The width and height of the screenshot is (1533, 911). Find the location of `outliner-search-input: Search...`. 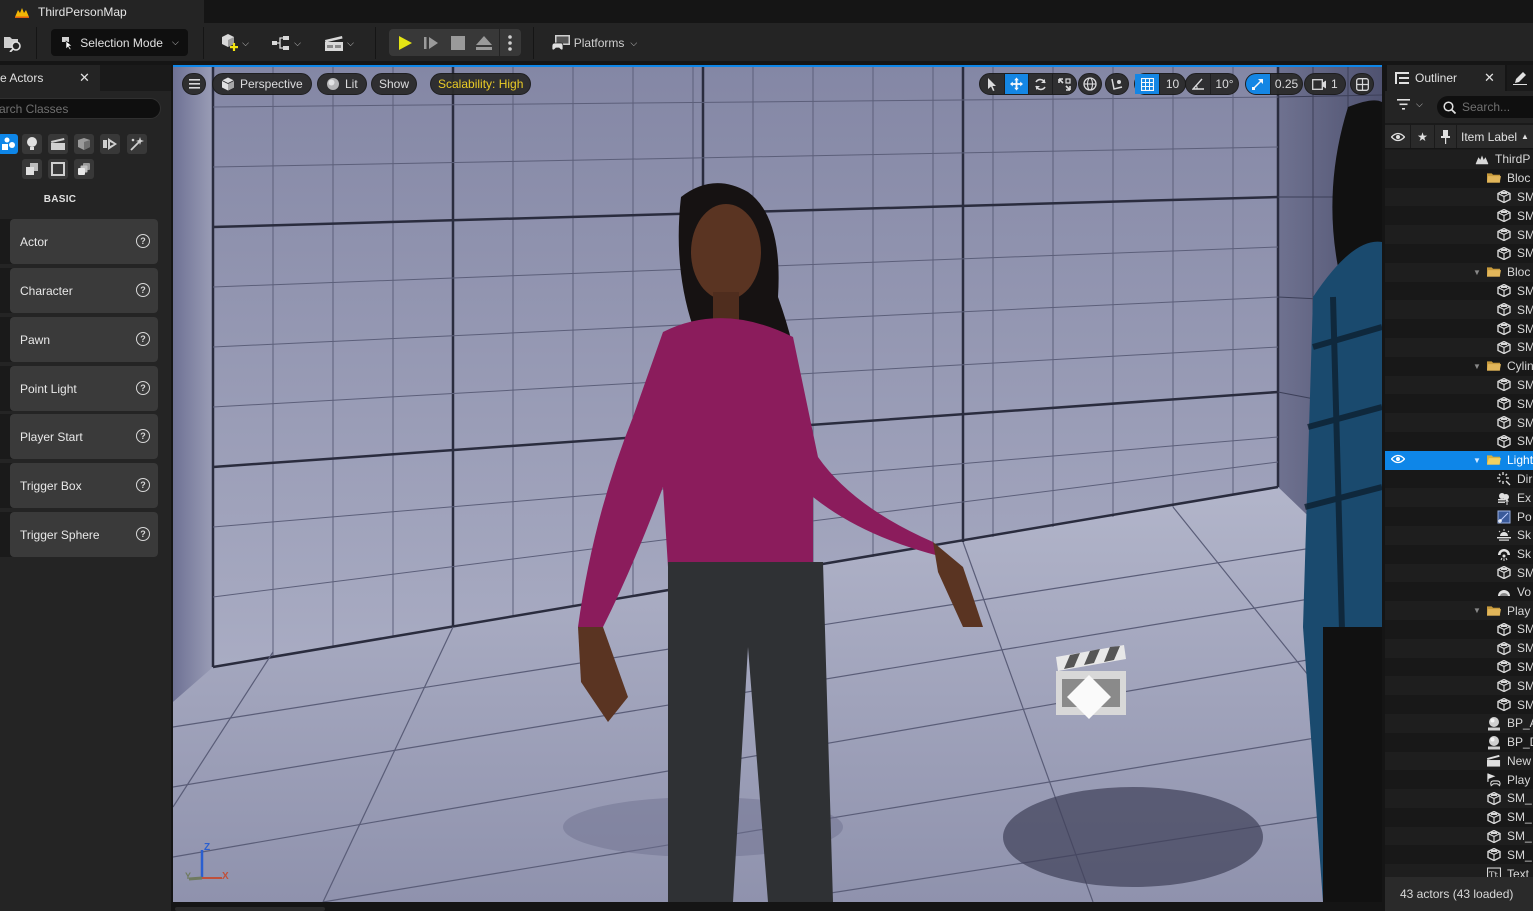

outliner-search-input: Search... is located at coordinates (1485, 107).